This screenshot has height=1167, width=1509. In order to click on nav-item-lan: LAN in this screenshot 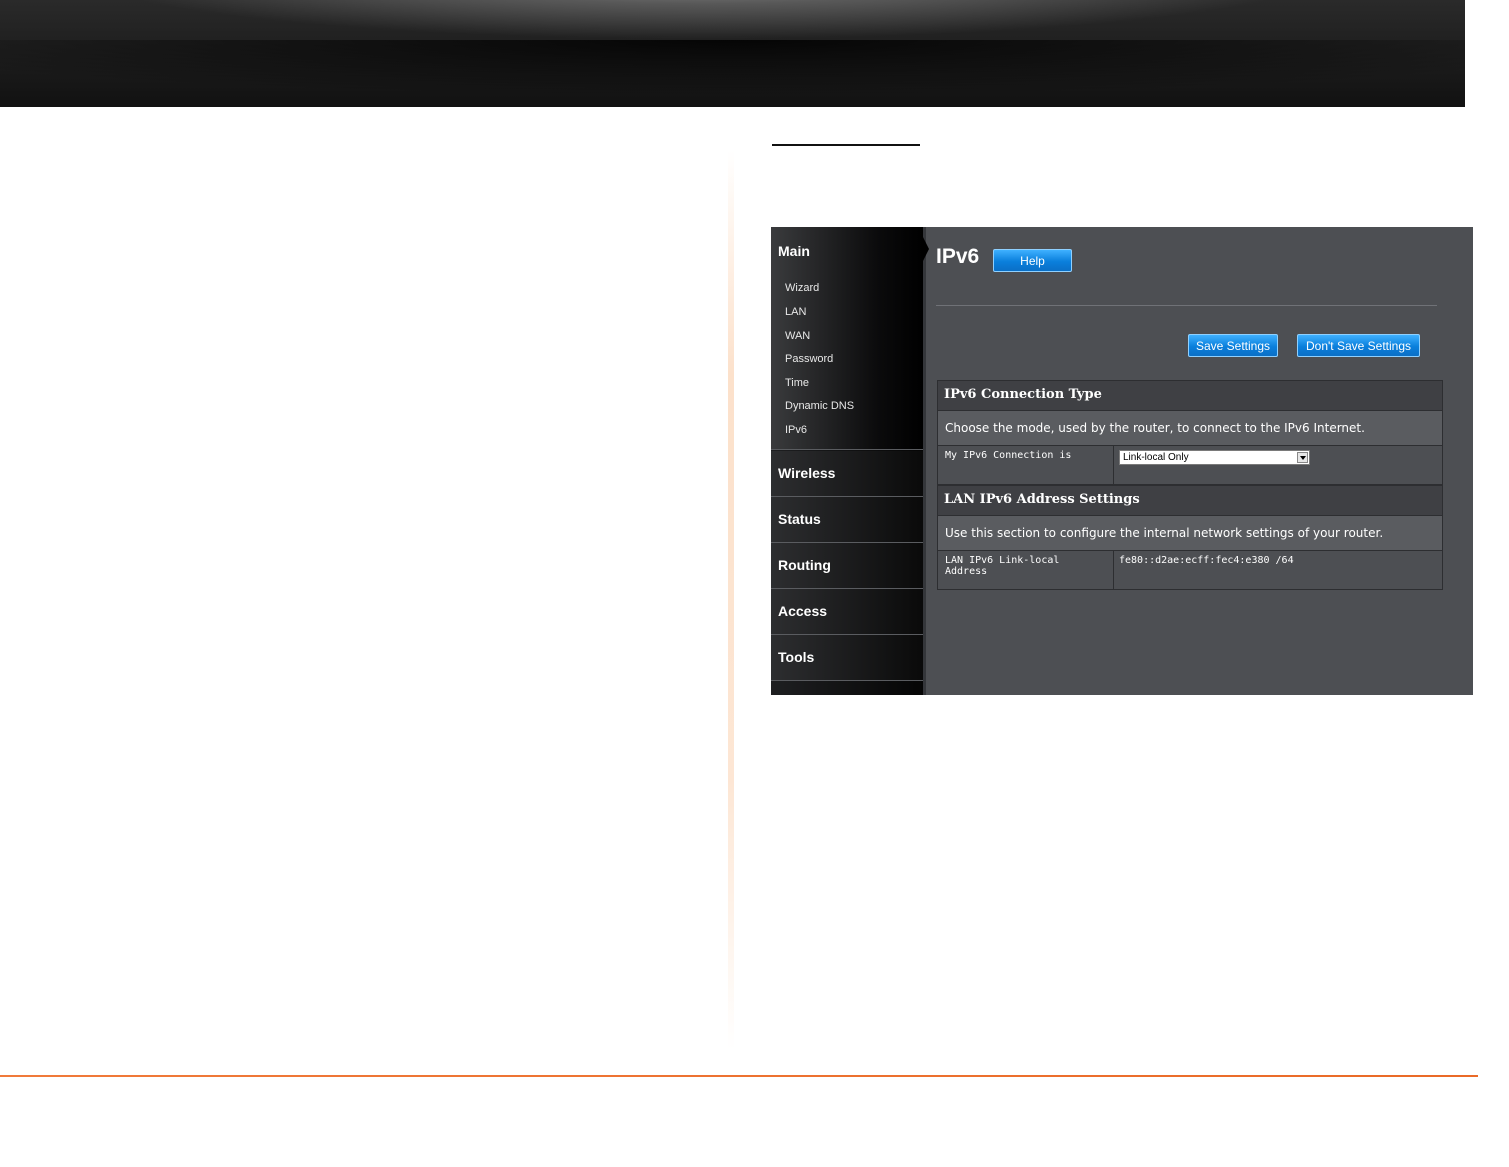, I will do `click(795, 312)`.